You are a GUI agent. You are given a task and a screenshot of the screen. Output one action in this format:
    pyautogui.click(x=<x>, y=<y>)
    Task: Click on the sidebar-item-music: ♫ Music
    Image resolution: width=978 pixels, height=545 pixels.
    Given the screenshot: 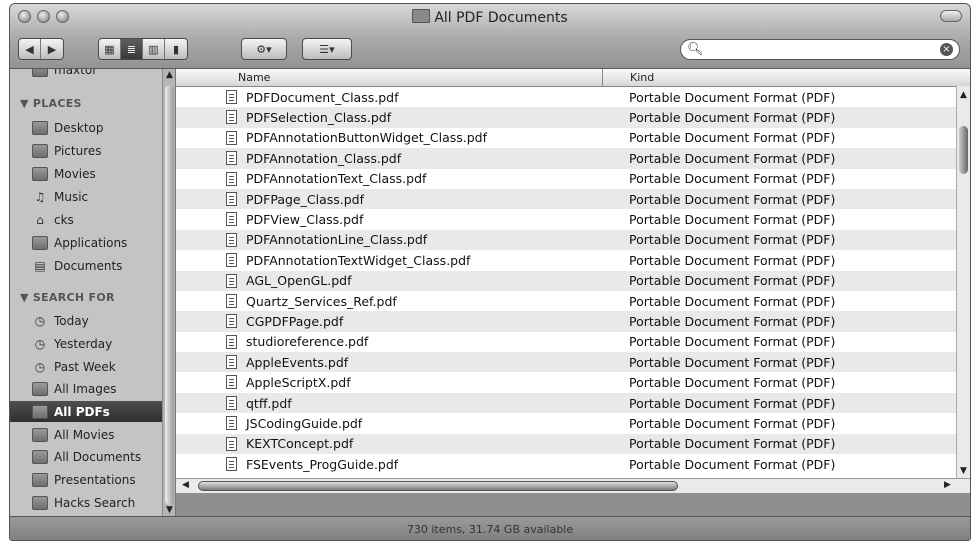 What is the action you would take?
    pyautogui.click(x=60, y=197)
    